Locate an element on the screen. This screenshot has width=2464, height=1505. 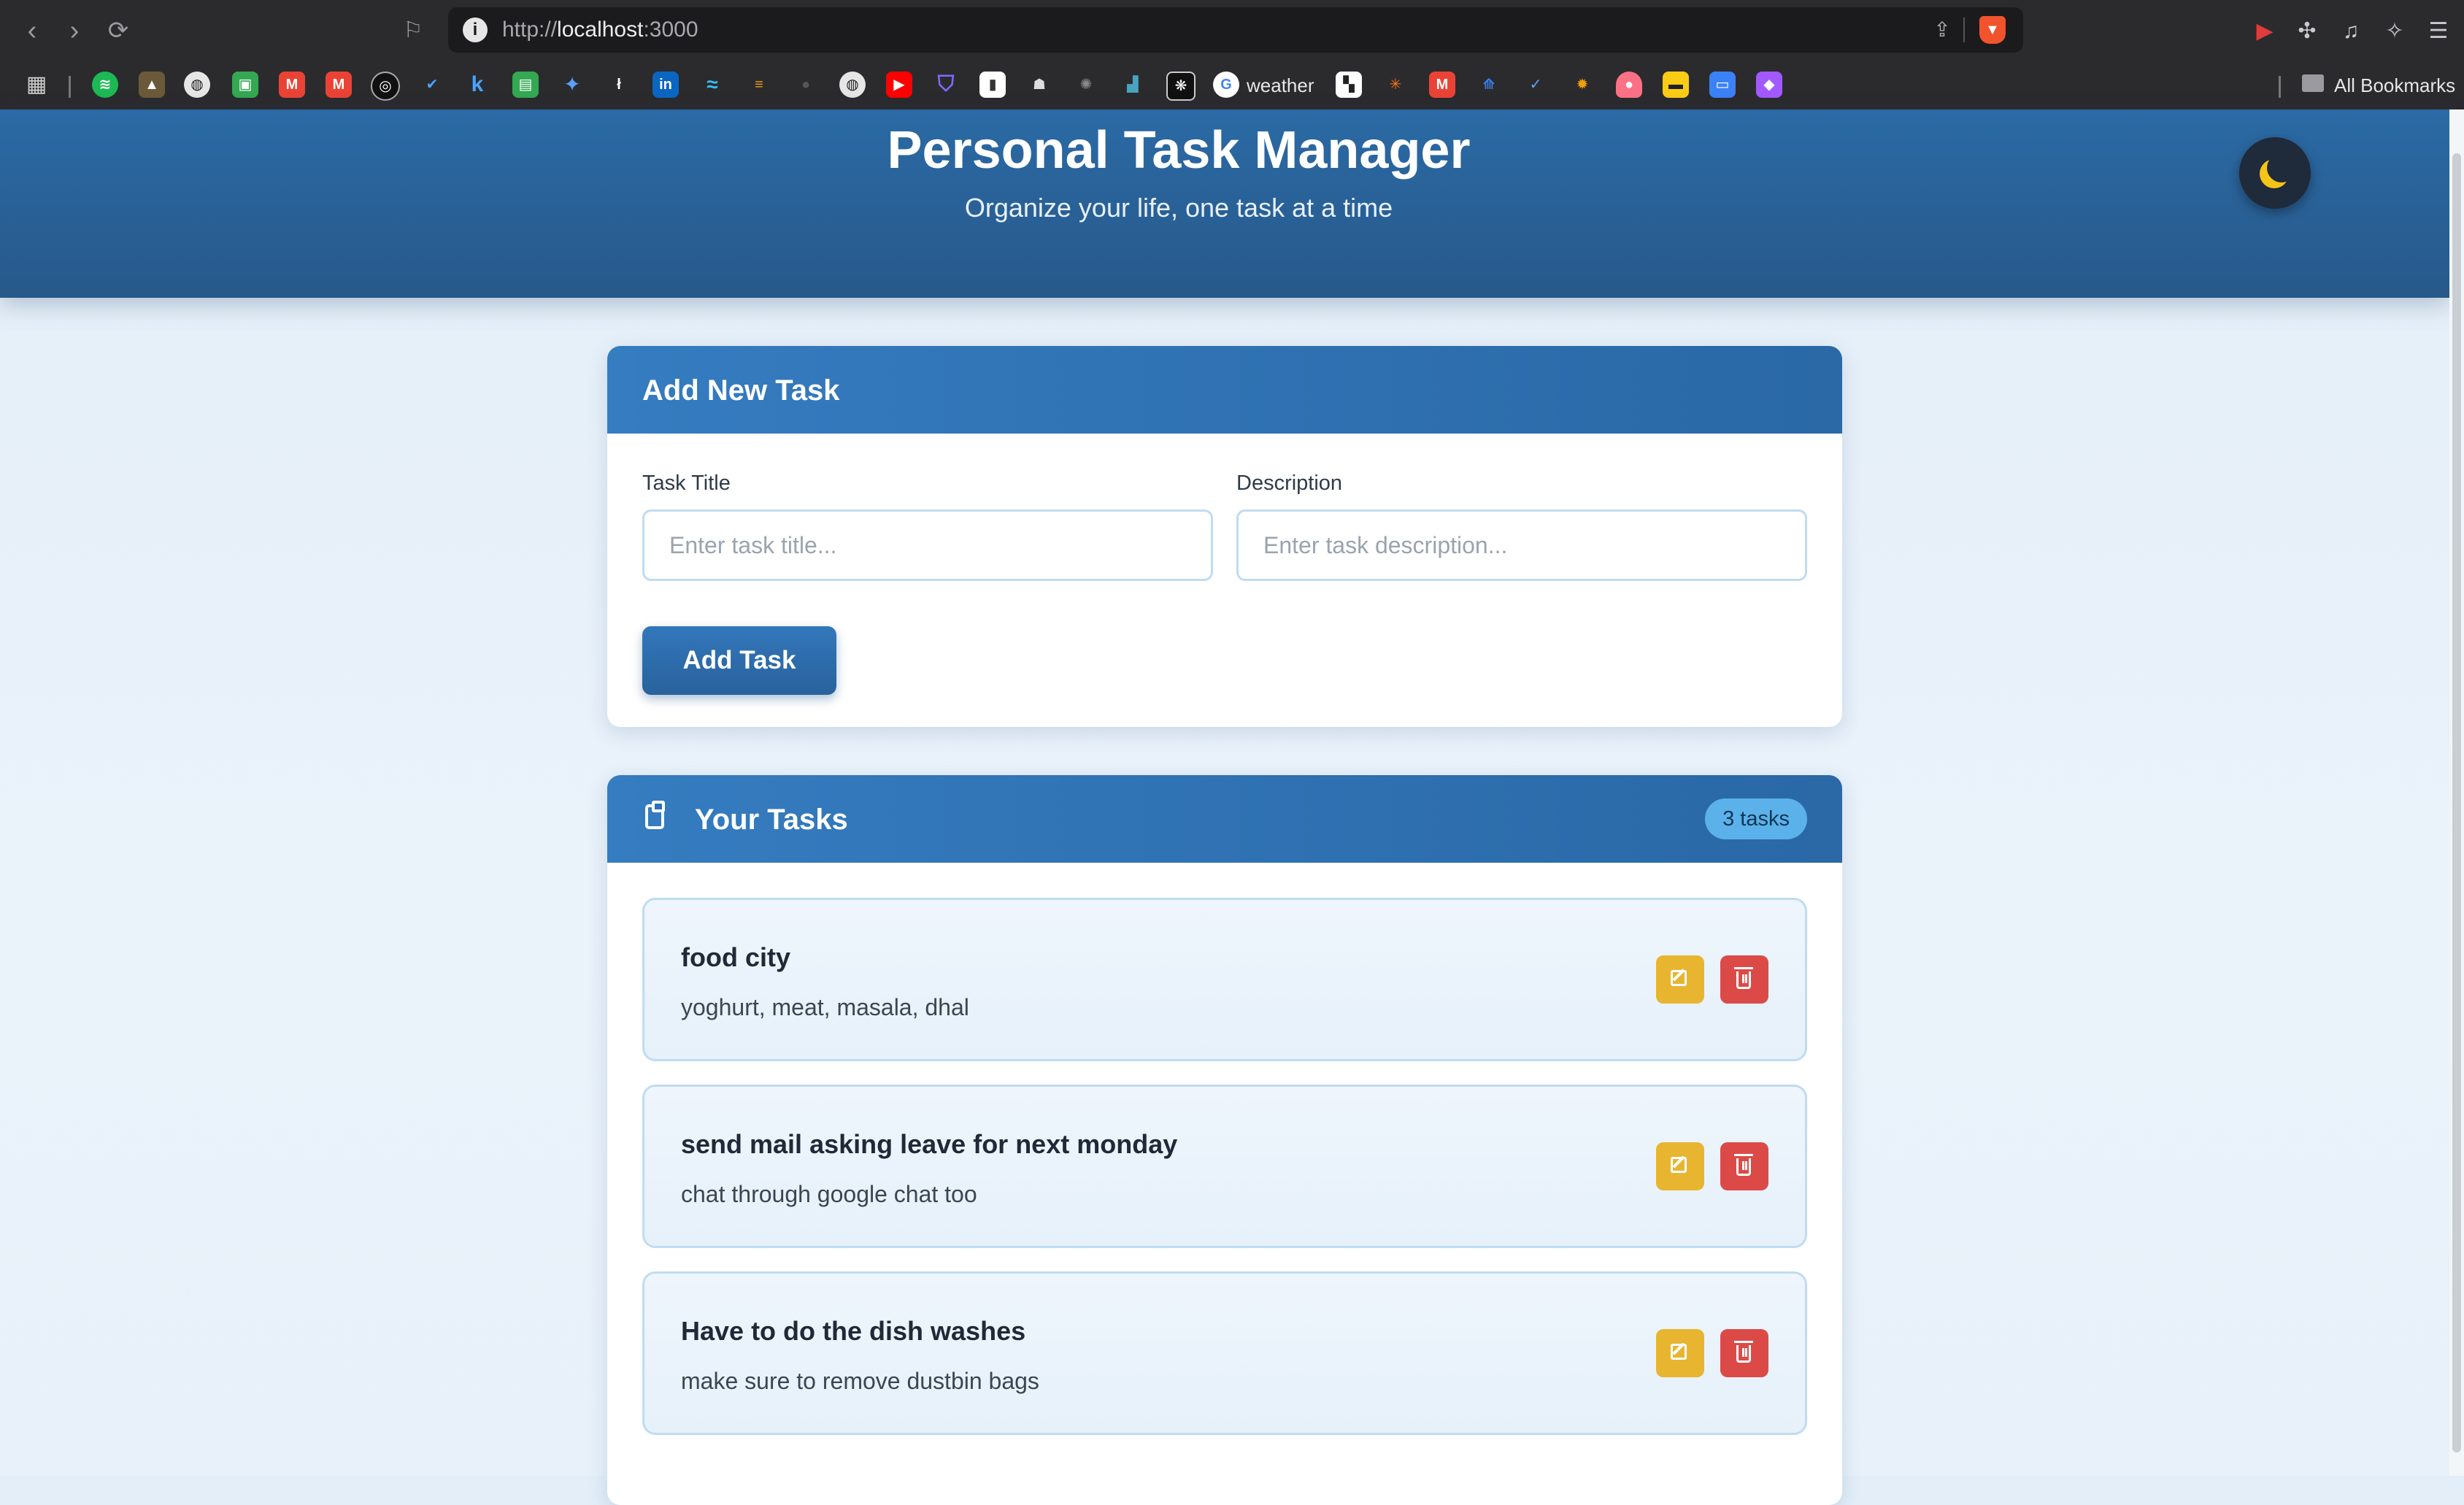
stack-icon: ≡ is located at coordinates (759, 85).